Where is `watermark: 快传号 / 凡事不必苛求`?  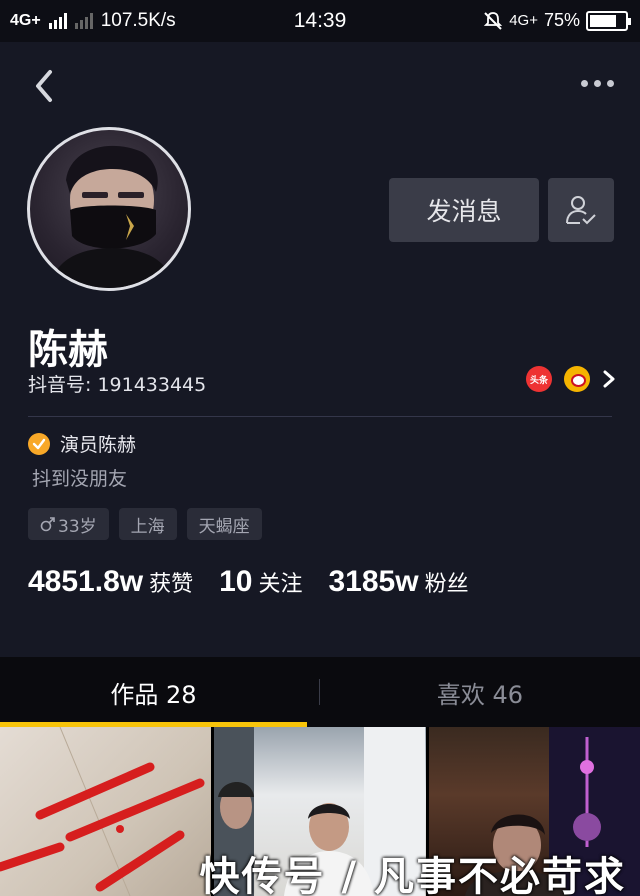
watermark: 快传号 / 凡事不必苛求 is located at coordinates (412, 875).